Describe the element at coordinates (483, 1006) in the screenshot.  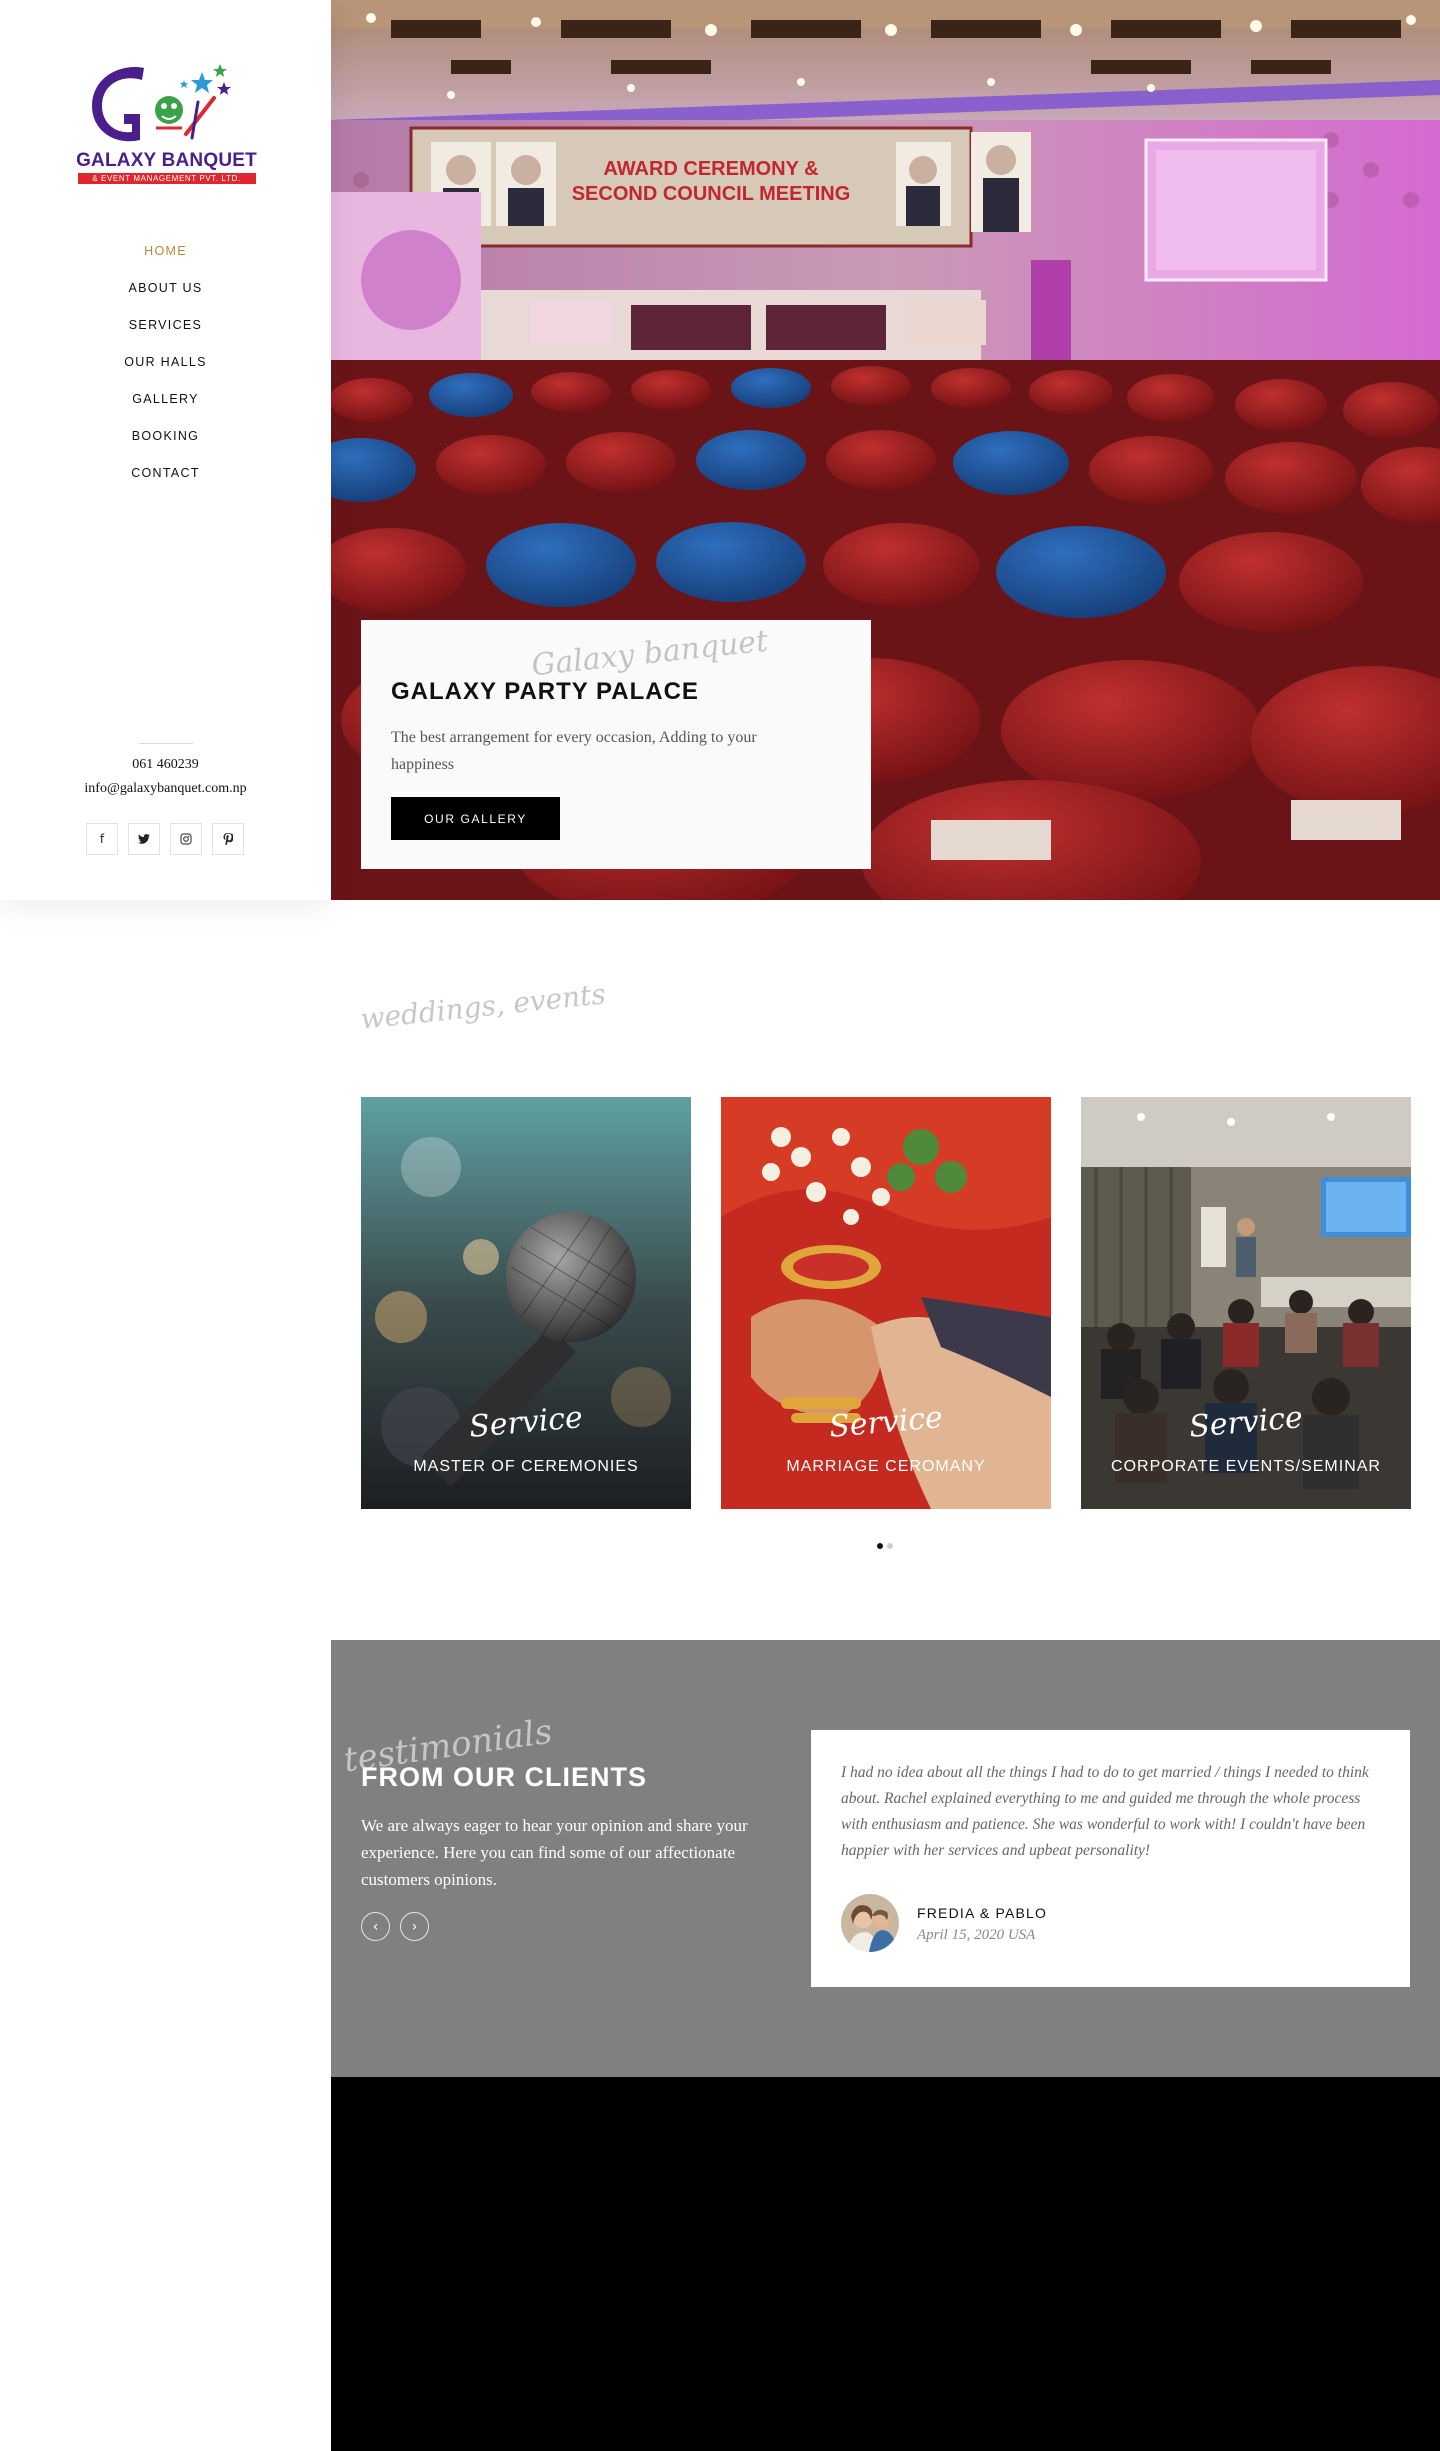
I see `services-script-text: weddings, events` at that location.